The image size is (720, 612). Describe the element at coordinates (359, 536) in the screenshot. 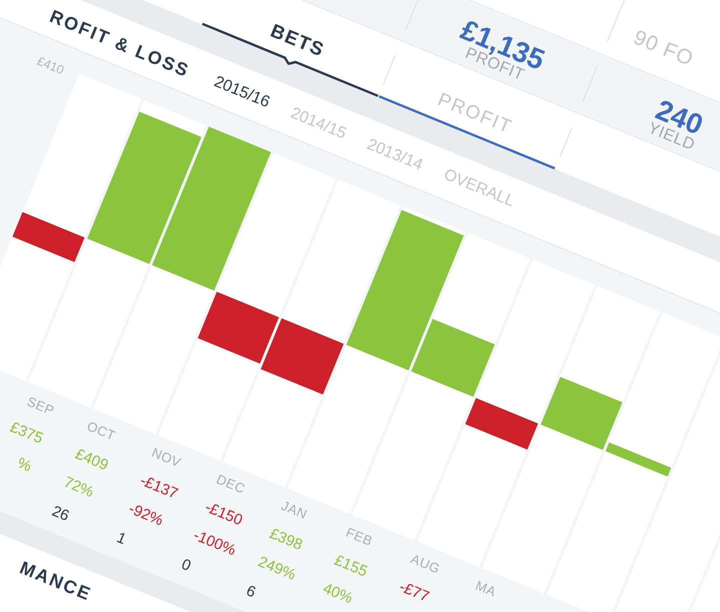

I see `month-label: FEB` at that location.